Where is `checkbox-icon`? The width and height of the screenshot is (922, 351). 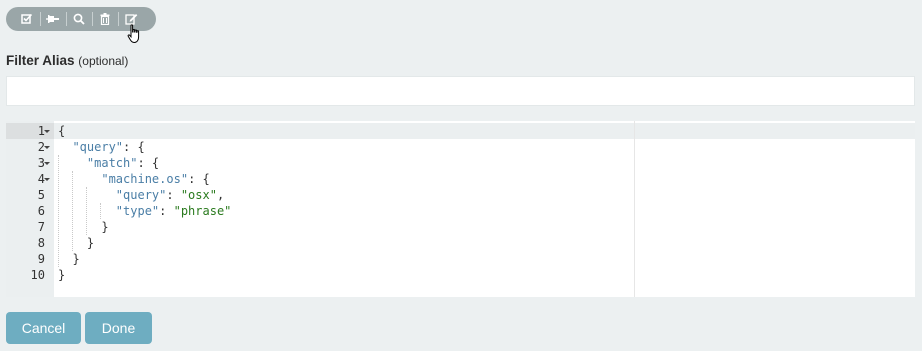 checkbox-icon is located at coordinates (27, 19).